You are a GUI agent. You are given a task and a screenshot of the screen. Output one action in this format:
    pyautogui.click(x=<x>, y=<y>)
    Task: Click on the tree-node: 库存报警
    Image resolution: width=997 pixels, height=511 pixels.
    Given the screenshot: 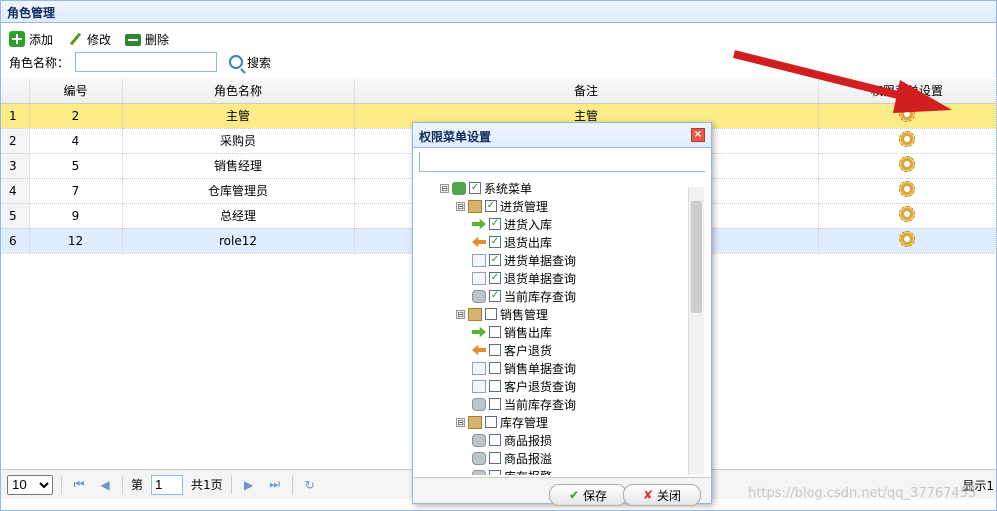 What is the action you would take?
    pyautogui.click(x=566, y=471)
    